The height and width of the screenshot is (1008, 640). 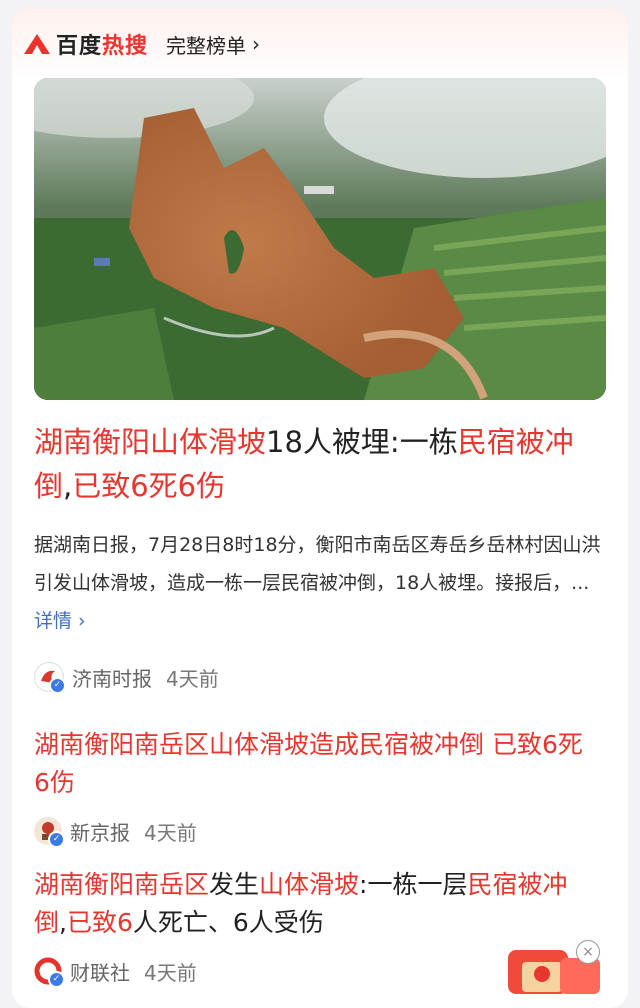 I want to click on title-segment: 已致6死6伤, so click(x=149, y=486).